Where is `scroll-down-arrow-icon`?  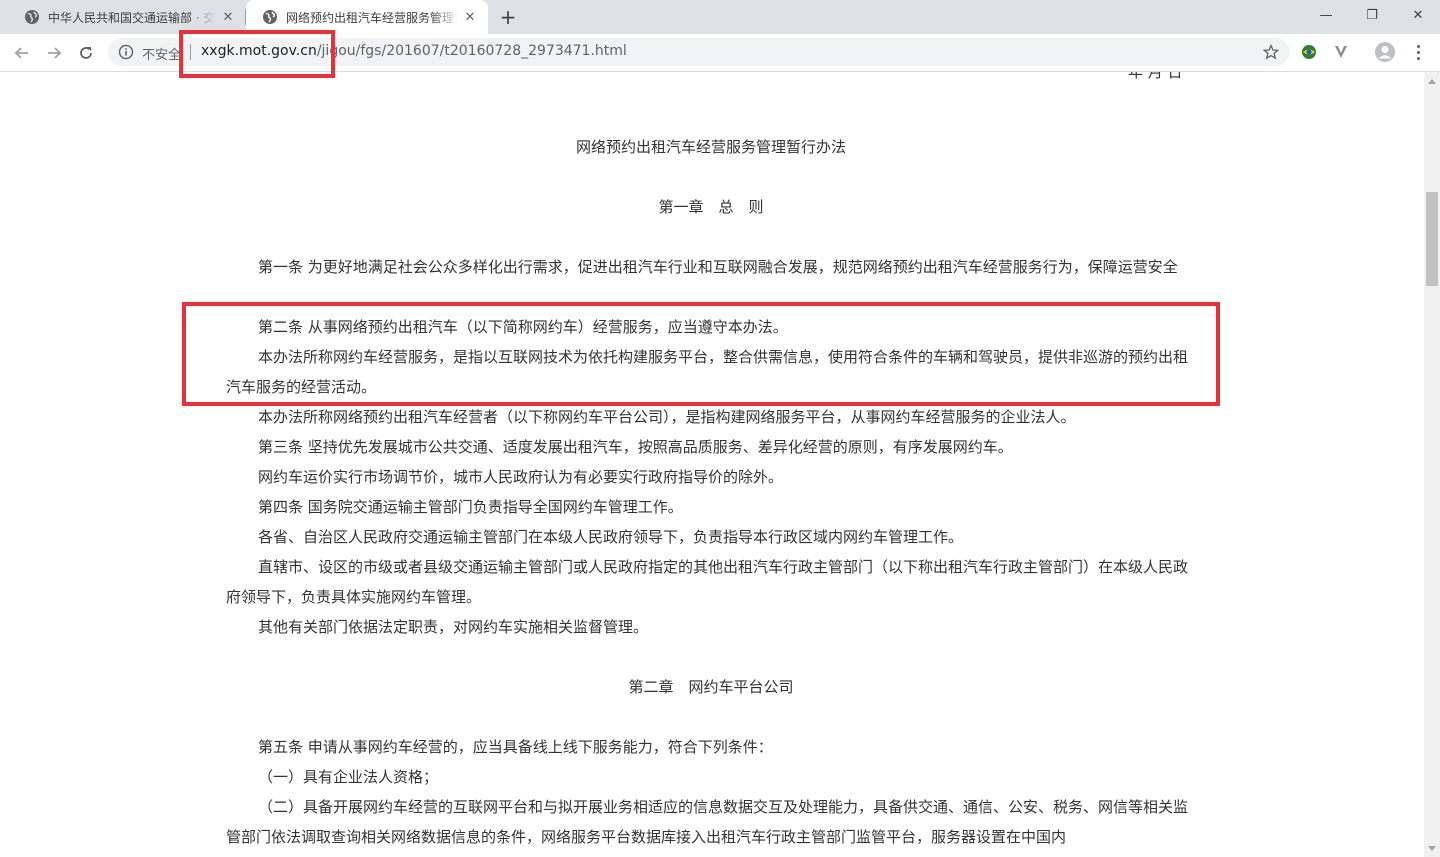 scroll-down-arrow-icon is located at coordinates (1432, 848).